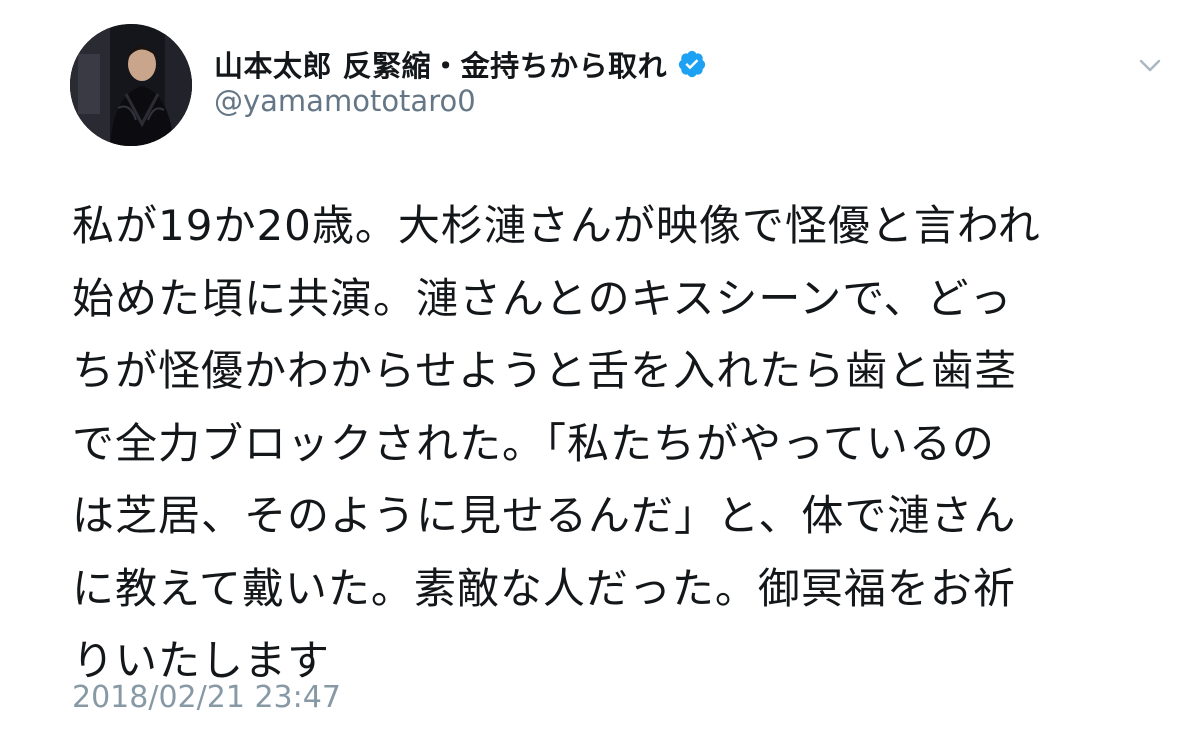 This screenshot has width=1200, height=739. I want to click on avatar-image, so click(131, 85).